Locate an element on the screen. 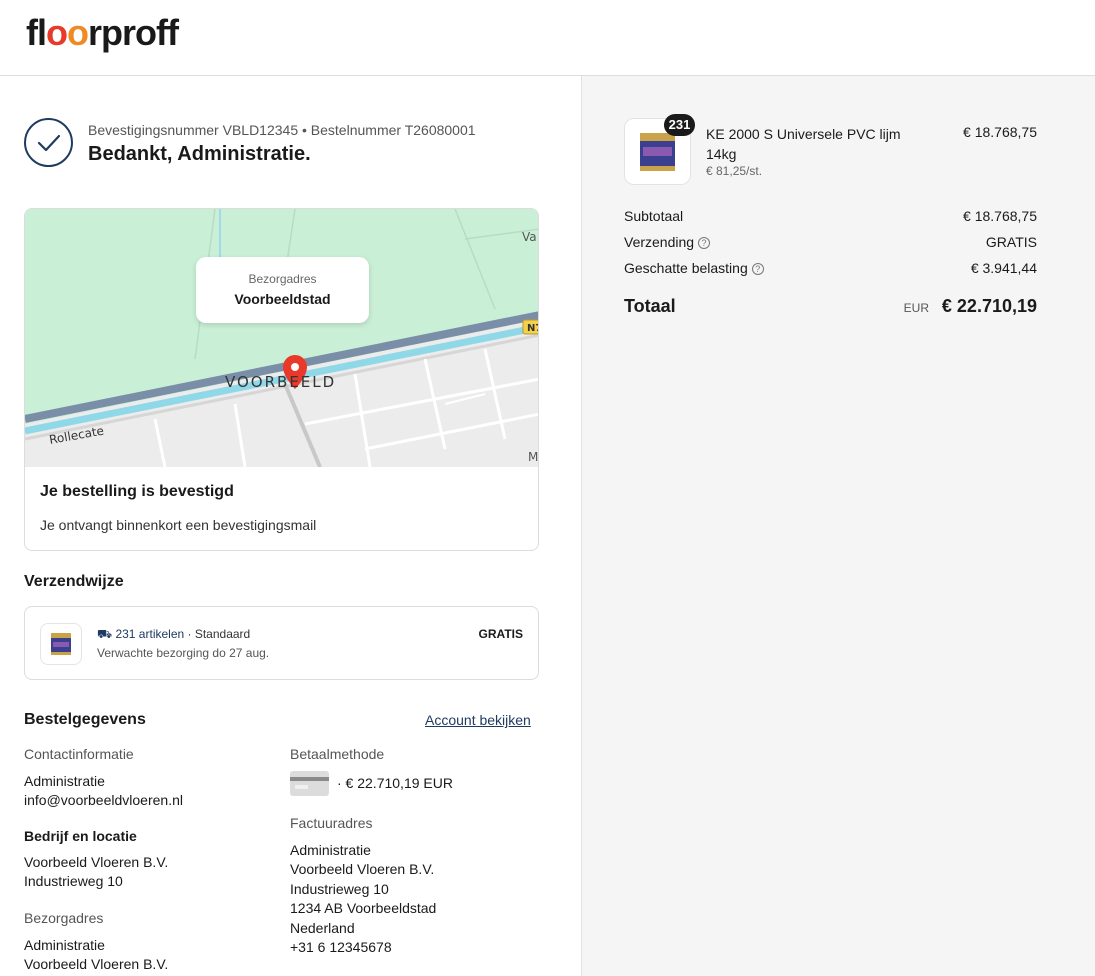 This screenshot has width=1095, height=976. billing-label: Factuuradres is located at coordinates (331, 823).